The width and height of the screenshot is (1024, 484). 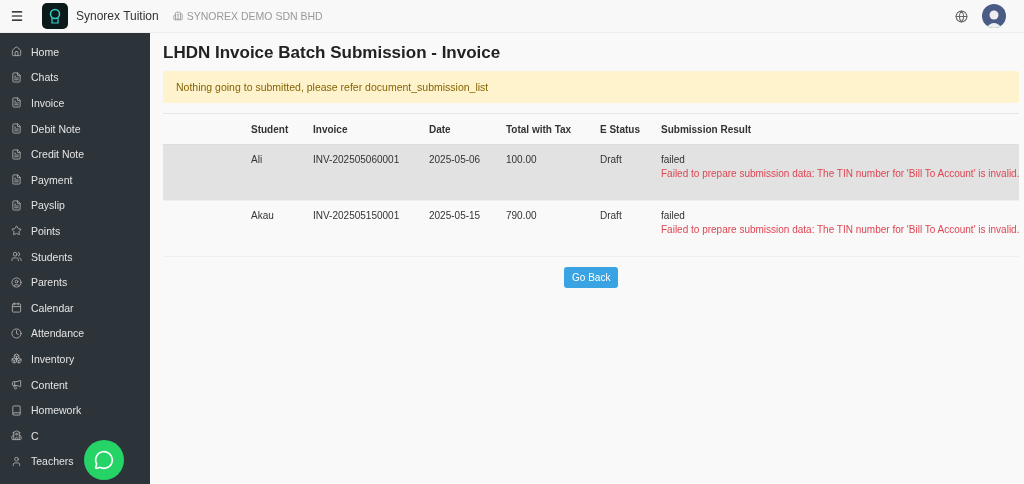 I want to click on sidebar-label: Calendar, so click(x=52, y=307).